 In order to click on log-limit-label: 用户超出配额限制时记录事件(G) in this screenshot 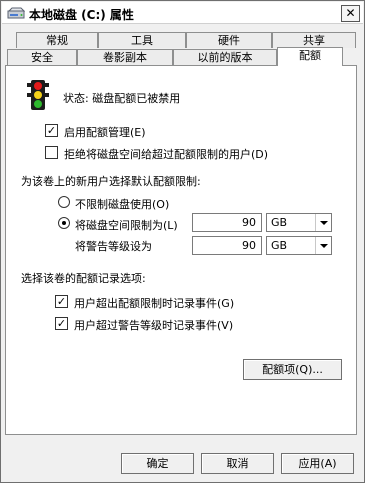, I will do `click(154, 303)`.